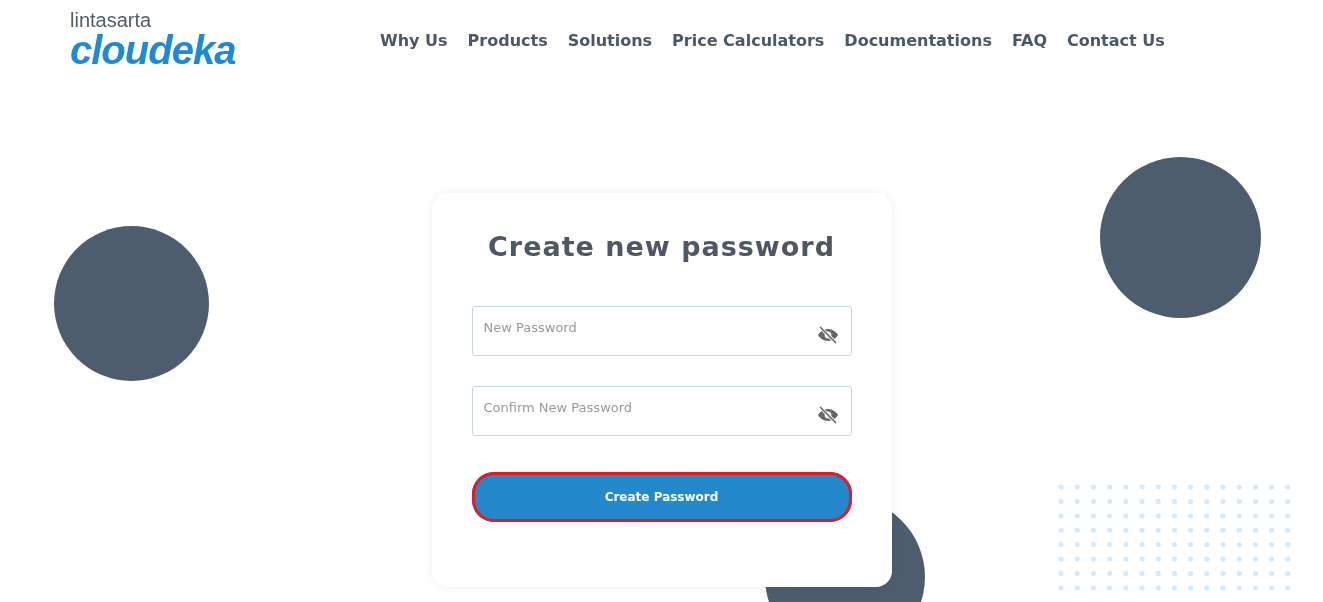  Describe the element at coordinates (661, 411) in the screenshot. I see `password-field: Confirm New Password` at that location.